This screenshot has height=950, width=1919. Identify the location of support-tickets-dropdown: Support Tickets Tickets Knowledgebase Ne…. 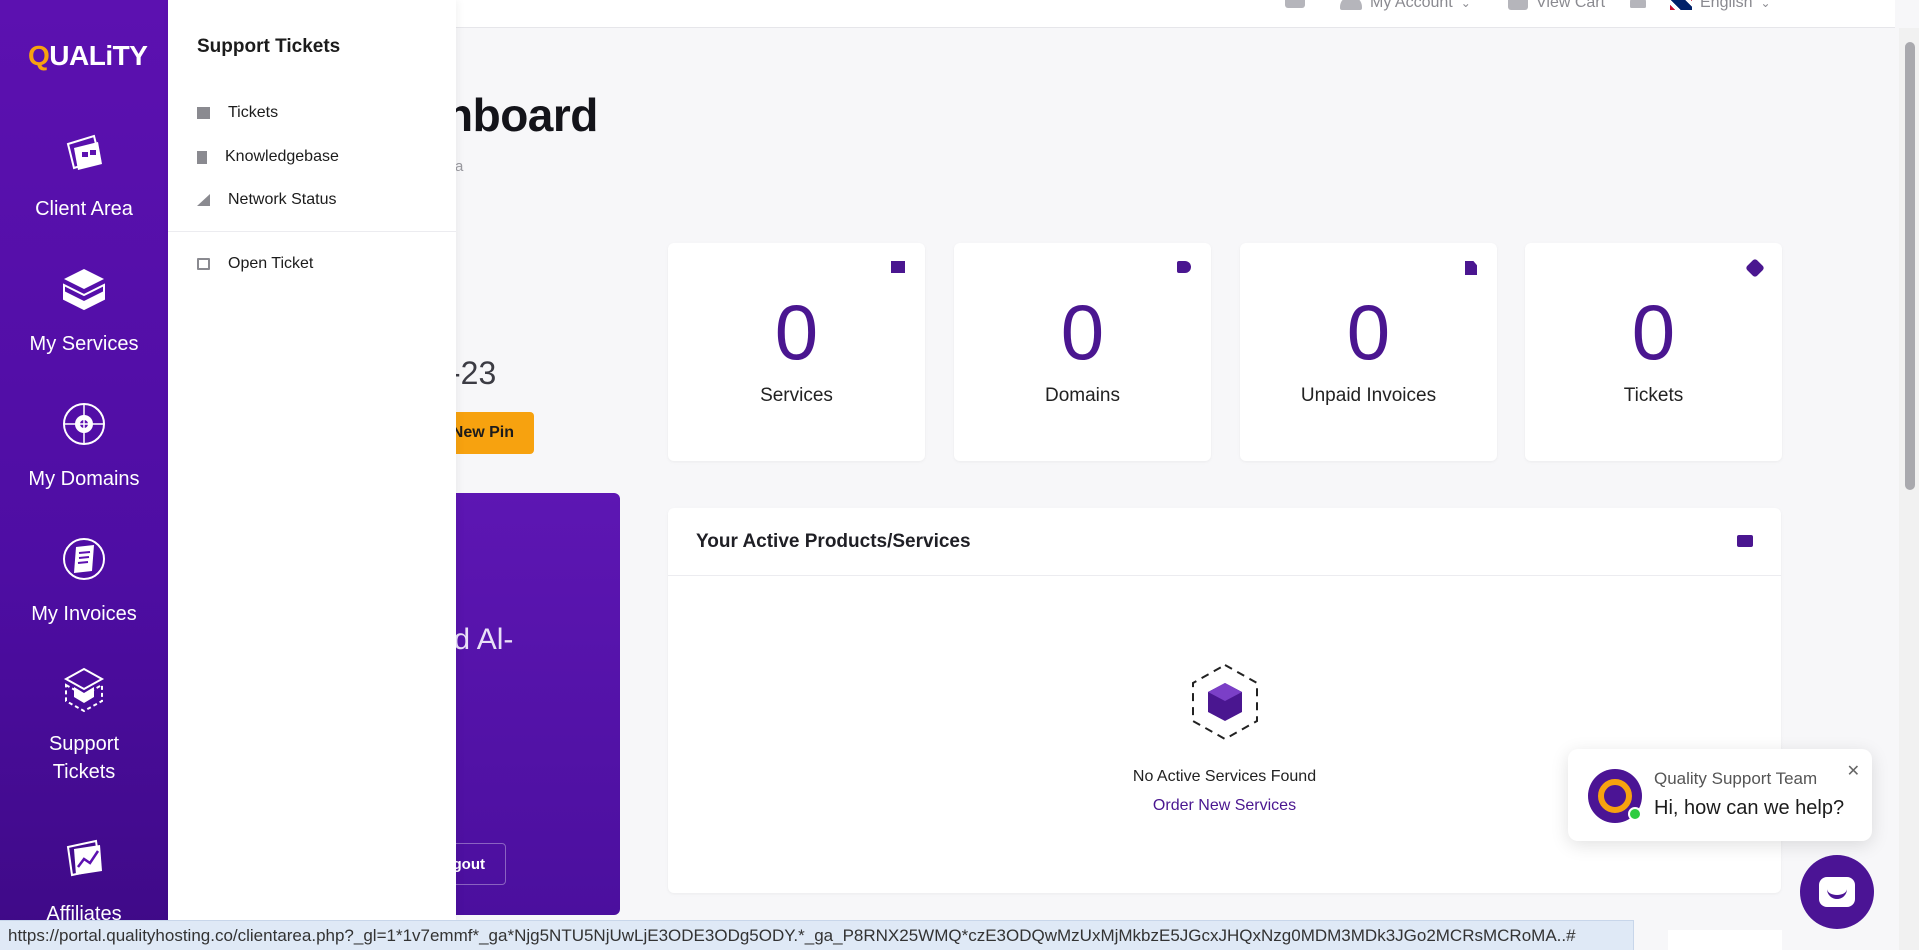
(312, 460).